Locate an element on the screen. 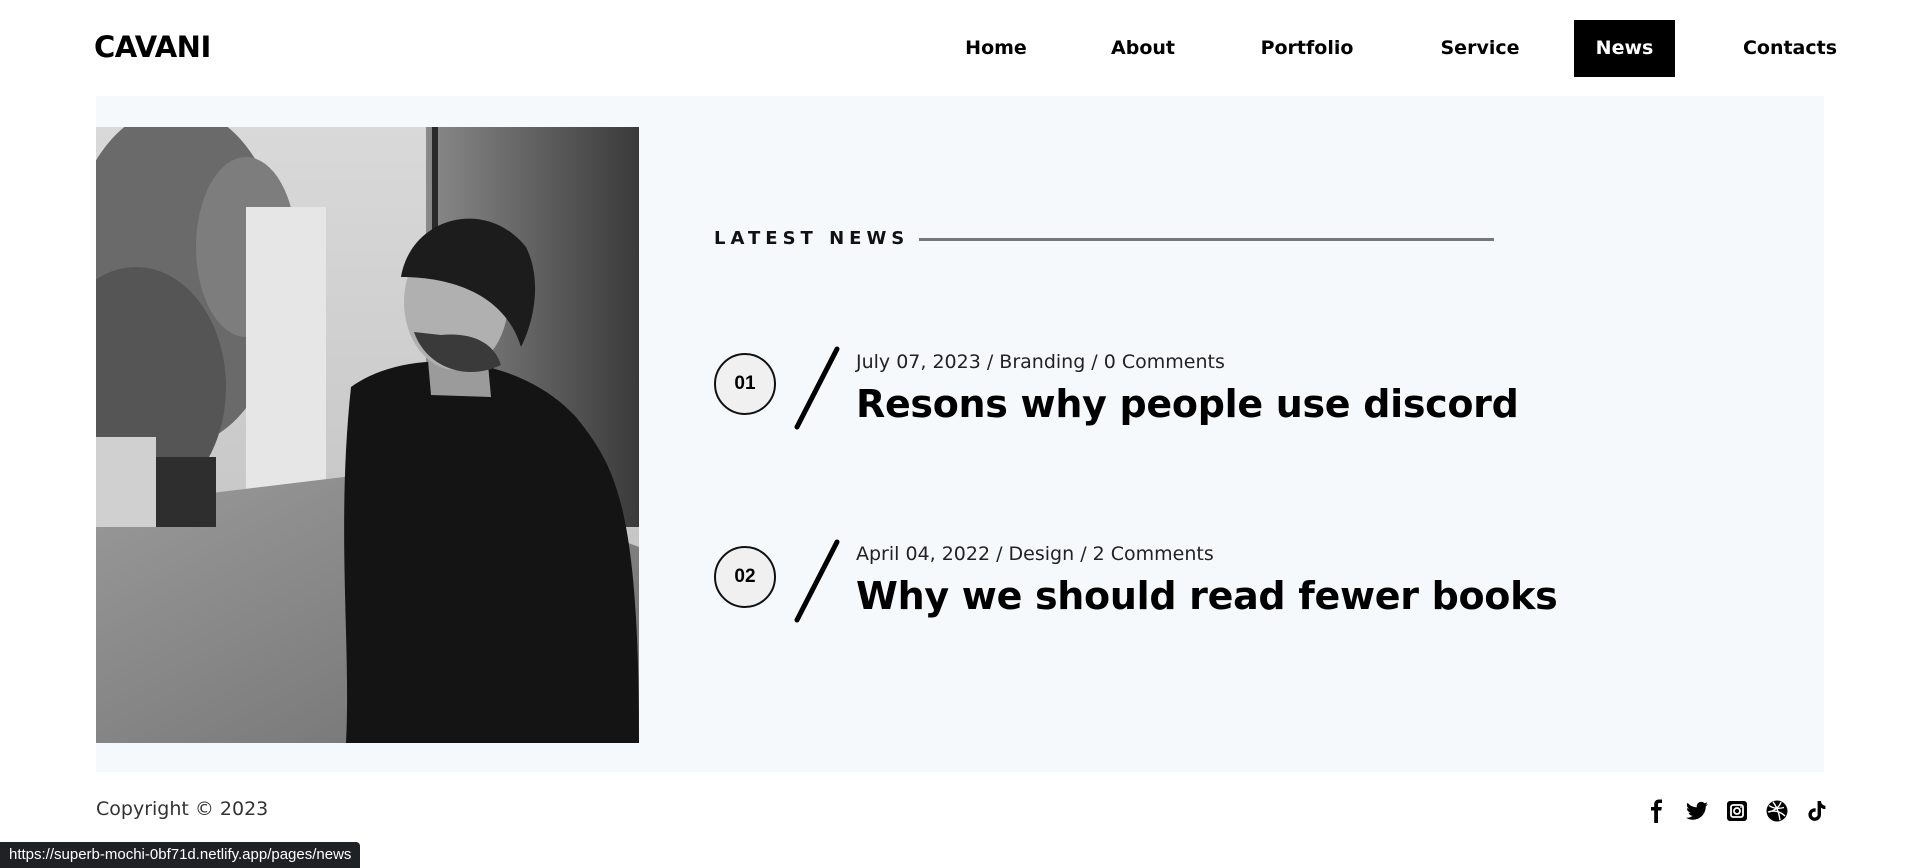 This screenshot has height=868, width=1920. news-number-badge: 02 is located at coordinates (745, 577).